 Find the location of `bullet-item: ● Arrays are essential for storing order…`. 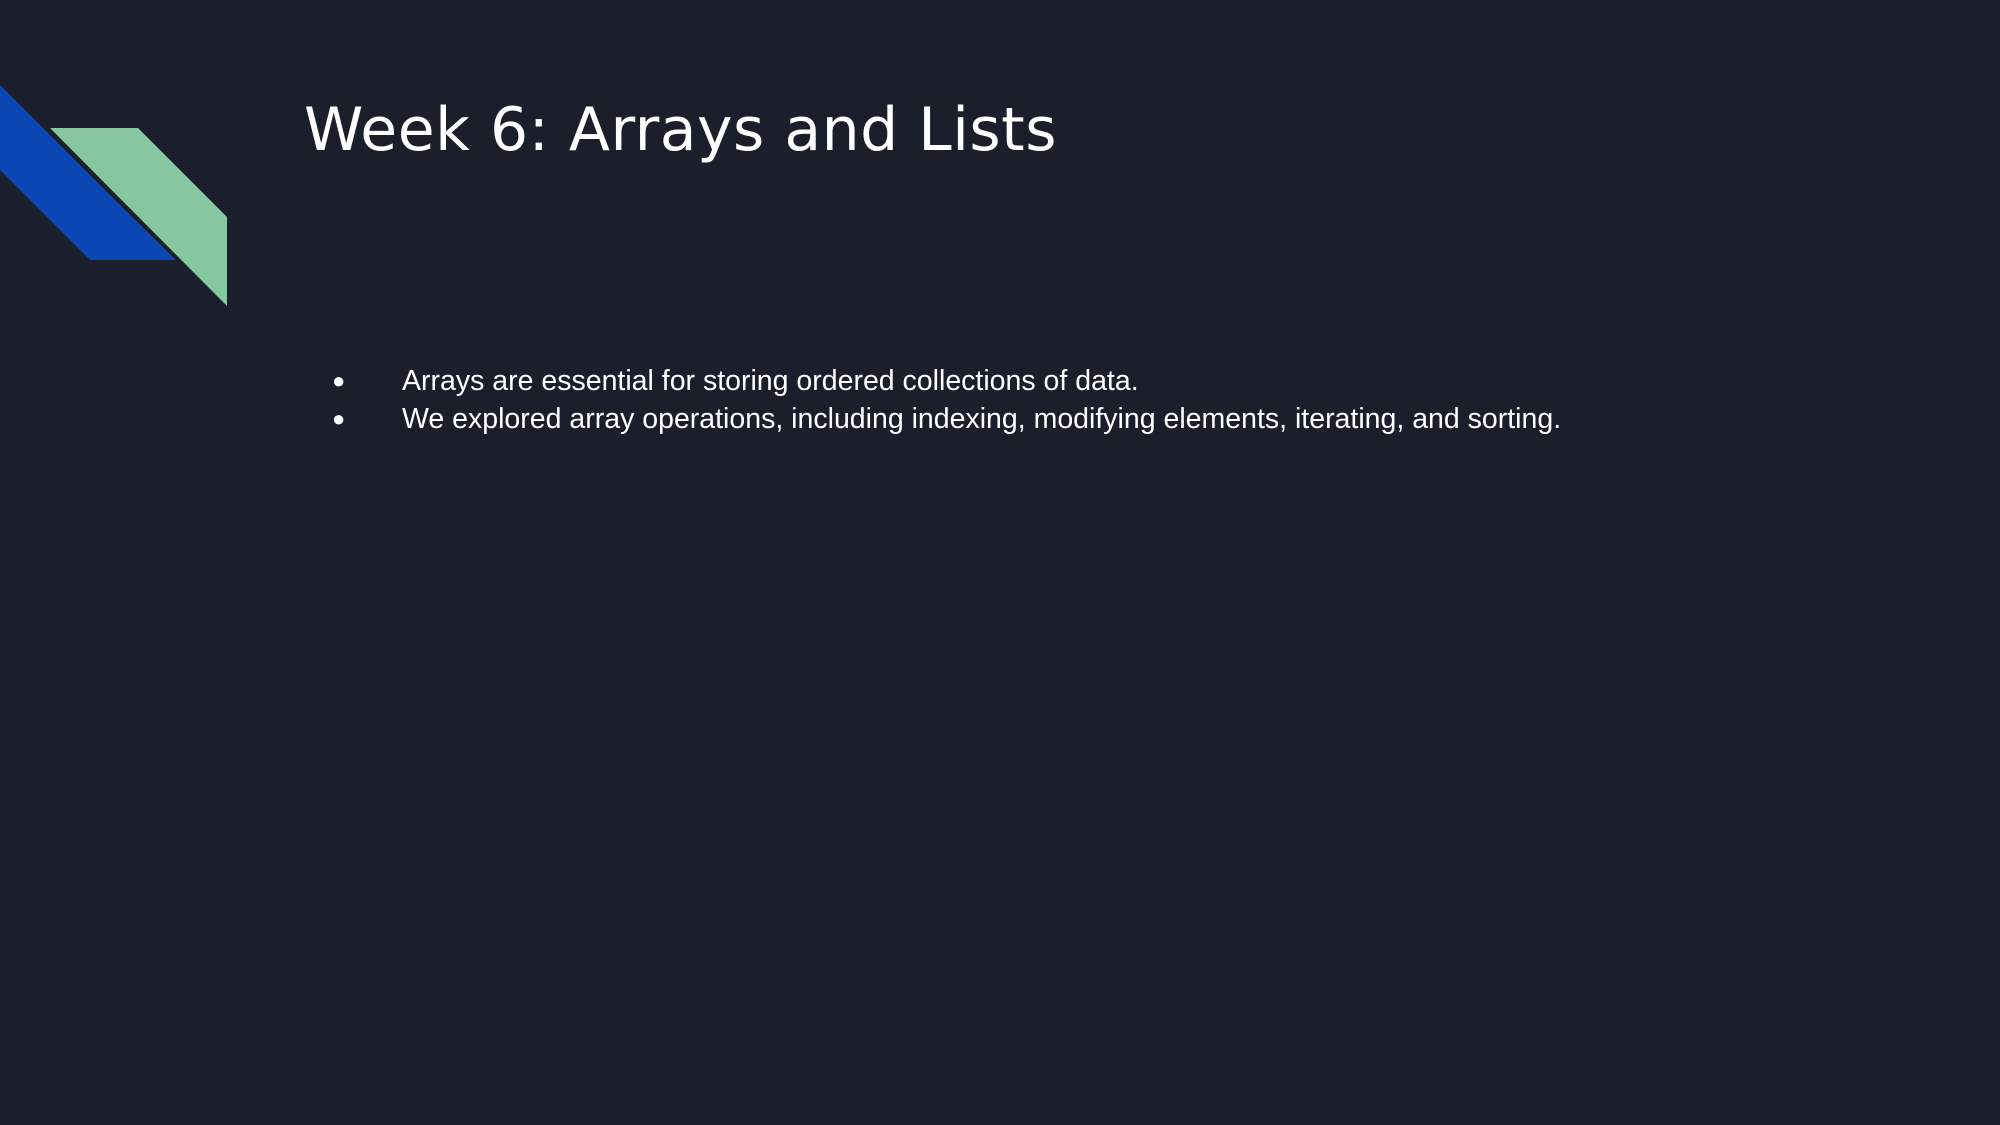

bullet-item: ● Arrays are essential for storing order… is located at coordinates (946, 381).